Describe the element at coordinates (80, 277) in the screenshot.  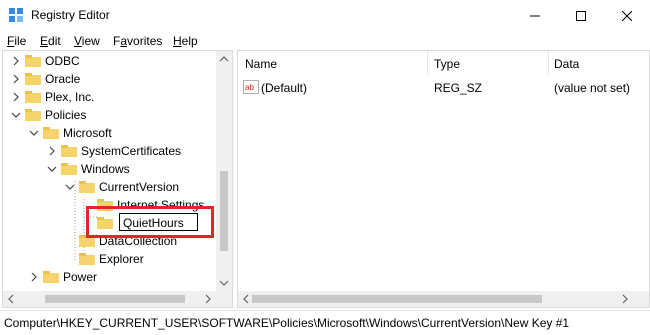
I see `tree-item-label: Power` at that location.